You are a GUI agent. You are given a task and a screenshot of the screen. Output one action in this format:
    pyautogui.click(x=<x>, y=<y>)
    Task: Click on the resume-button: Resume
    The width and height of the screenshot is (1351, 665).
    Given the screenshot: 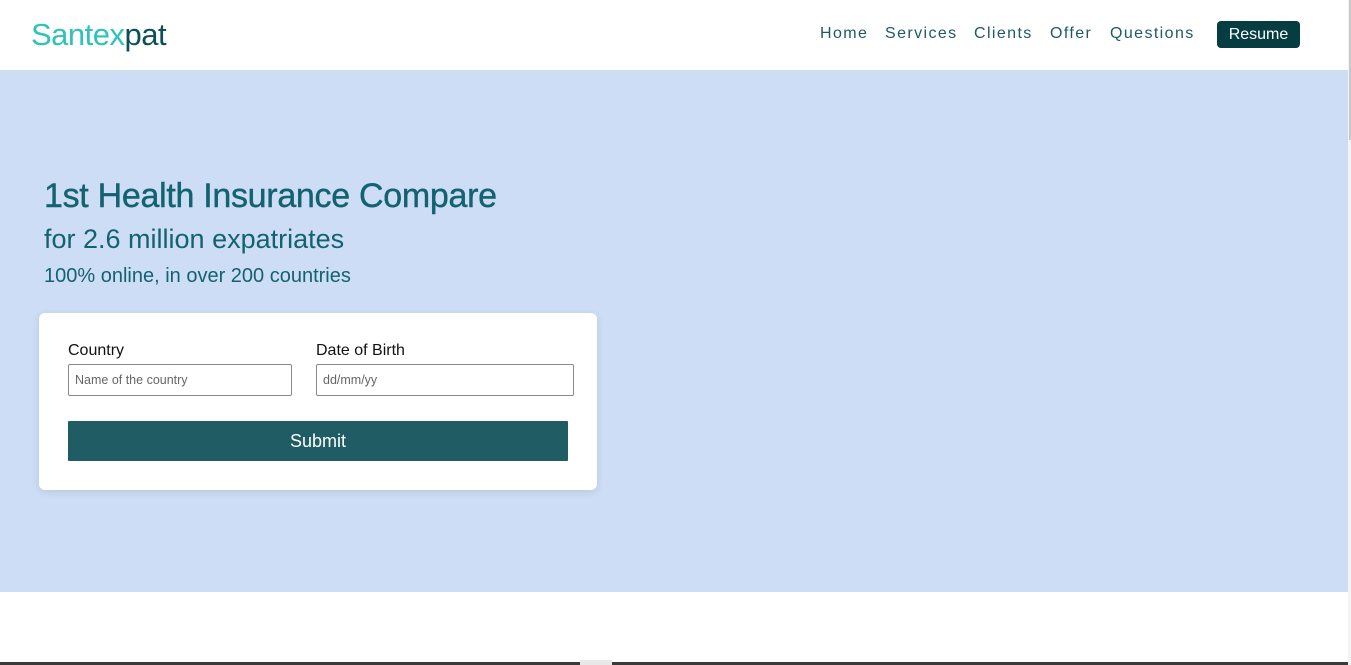 What is the action you would take?
    pyautogui.click(x=1258, y=34)
    